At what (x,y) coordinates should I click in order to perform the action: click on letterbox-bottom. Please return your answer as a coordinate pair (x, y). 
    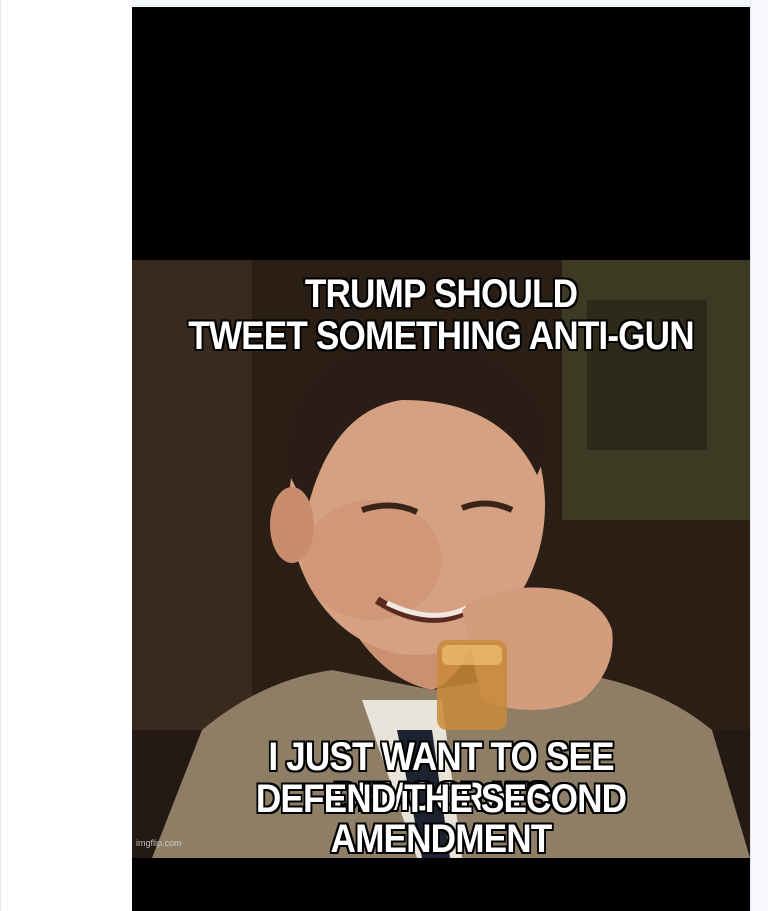
    Looking at the image, I should click on (441, 884).